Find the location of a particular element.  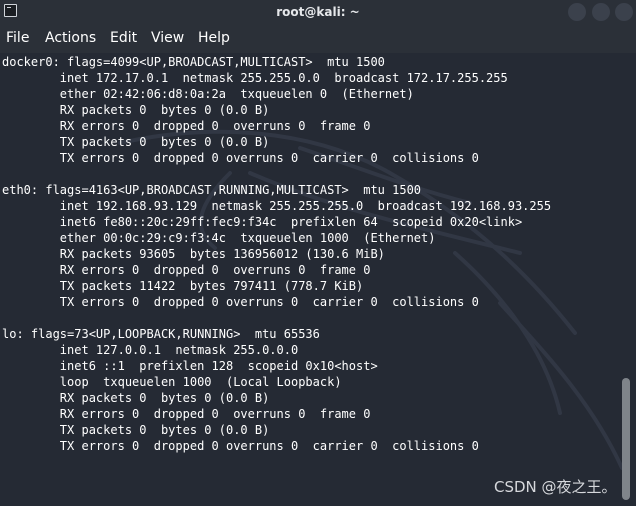

title-bar: root@kali: ~ is located at coordinates (318, 12).